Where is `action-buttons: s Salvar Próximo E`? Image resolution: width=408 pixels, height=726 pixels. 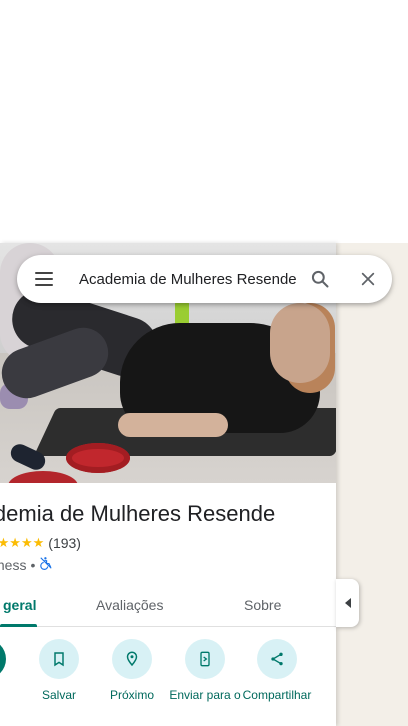
action-buttons: s Salvar Próximo E is located at coordinates (168, 682).